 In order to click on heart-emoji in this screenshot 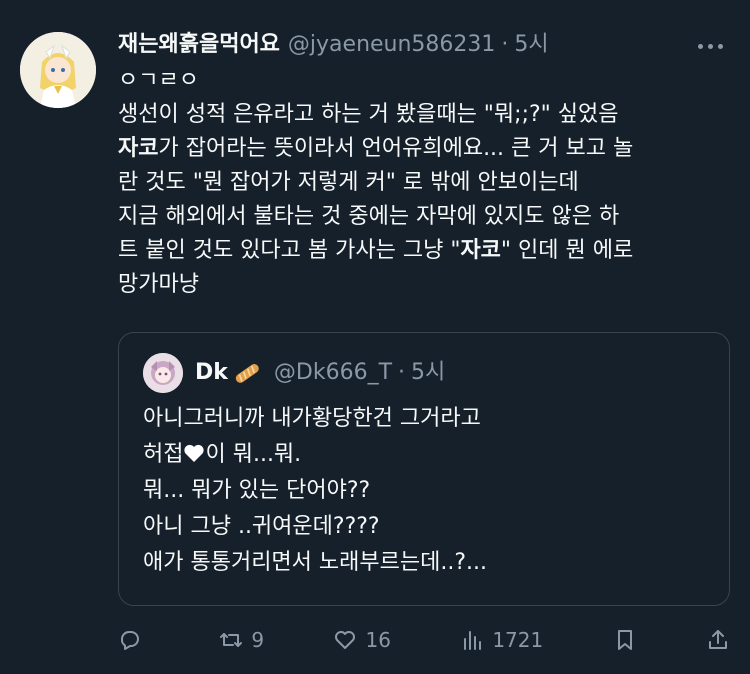, I will do `click(194, 450)`.